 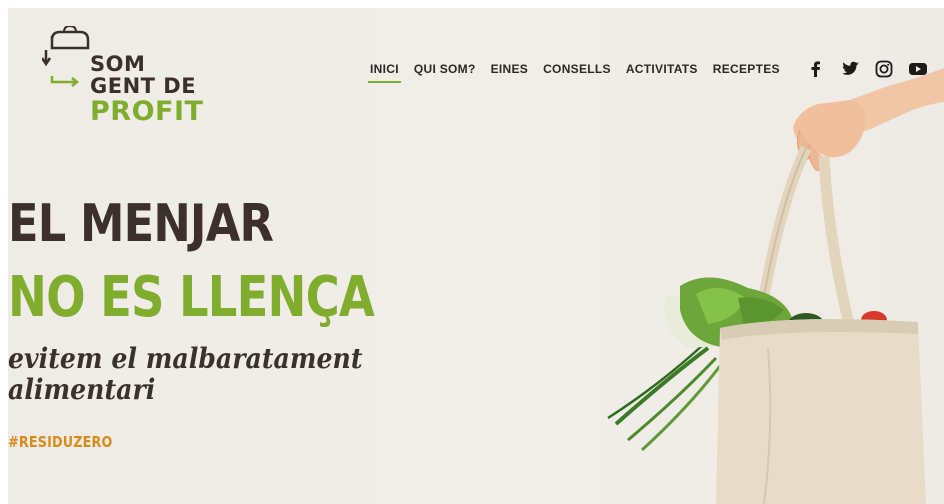 I want to click on logo-text-gent-de: GENT DE, so click(x=143, y=86).